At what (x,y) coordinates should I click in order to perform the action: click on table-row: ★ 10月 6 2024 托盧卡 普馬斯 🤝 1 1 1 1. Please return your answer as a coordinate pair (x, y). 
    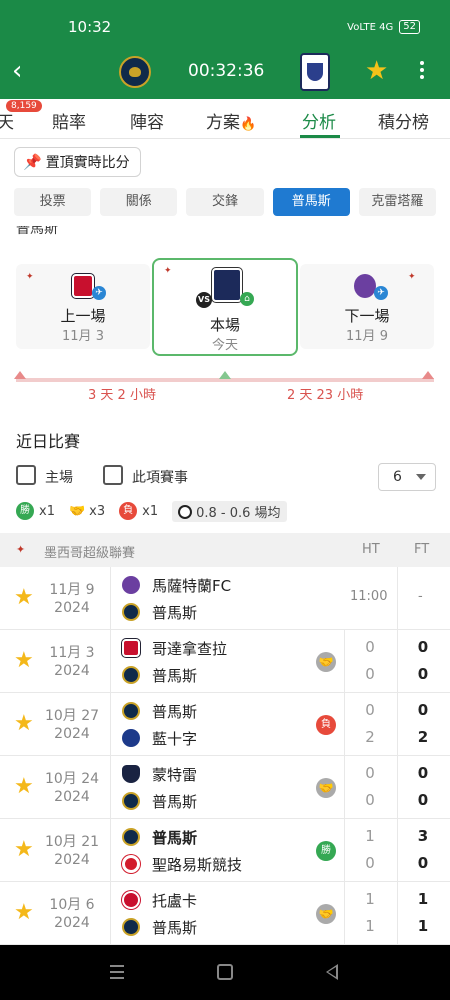
    Looking at the image, I should click on (225, 913).